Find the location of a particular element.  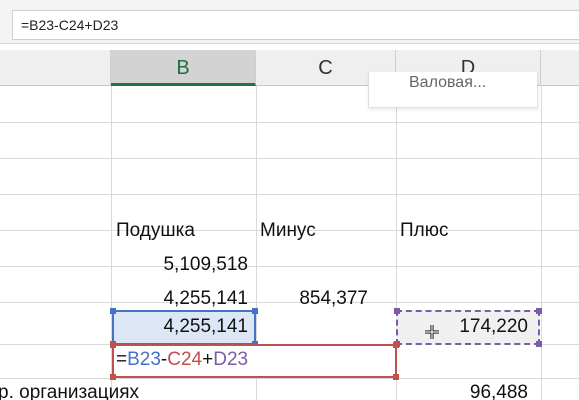

formula-edit-text: =B23-C24+D23 is located at coordinates (182, 360).